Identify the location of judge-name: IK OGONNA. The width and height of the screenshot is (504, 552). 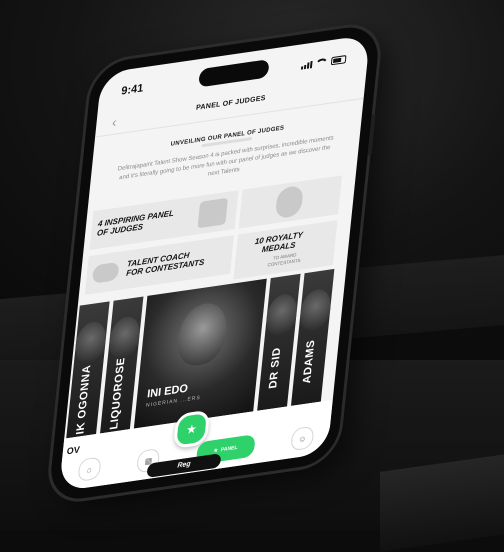
(84, 399).